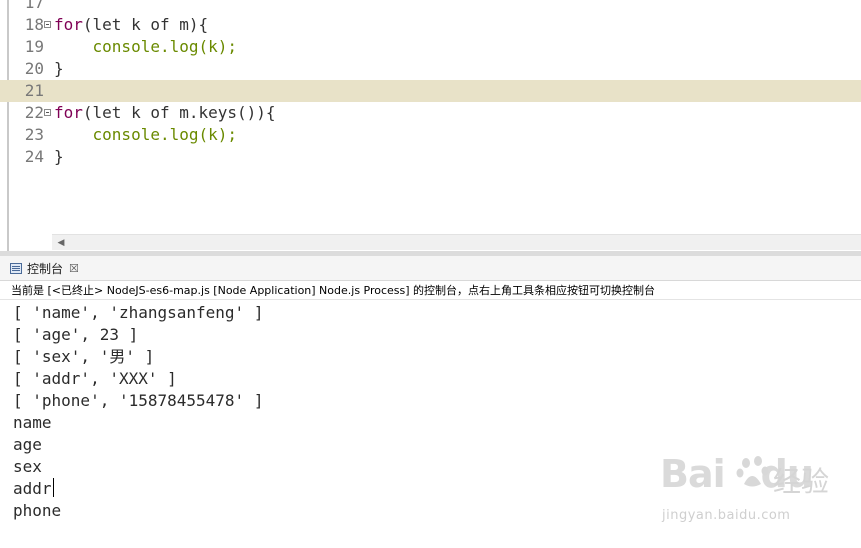 The image size is (861, 548). Describe the element at coordinates (34, 134) in the screenshot. I see `line-number: 23` at that location.